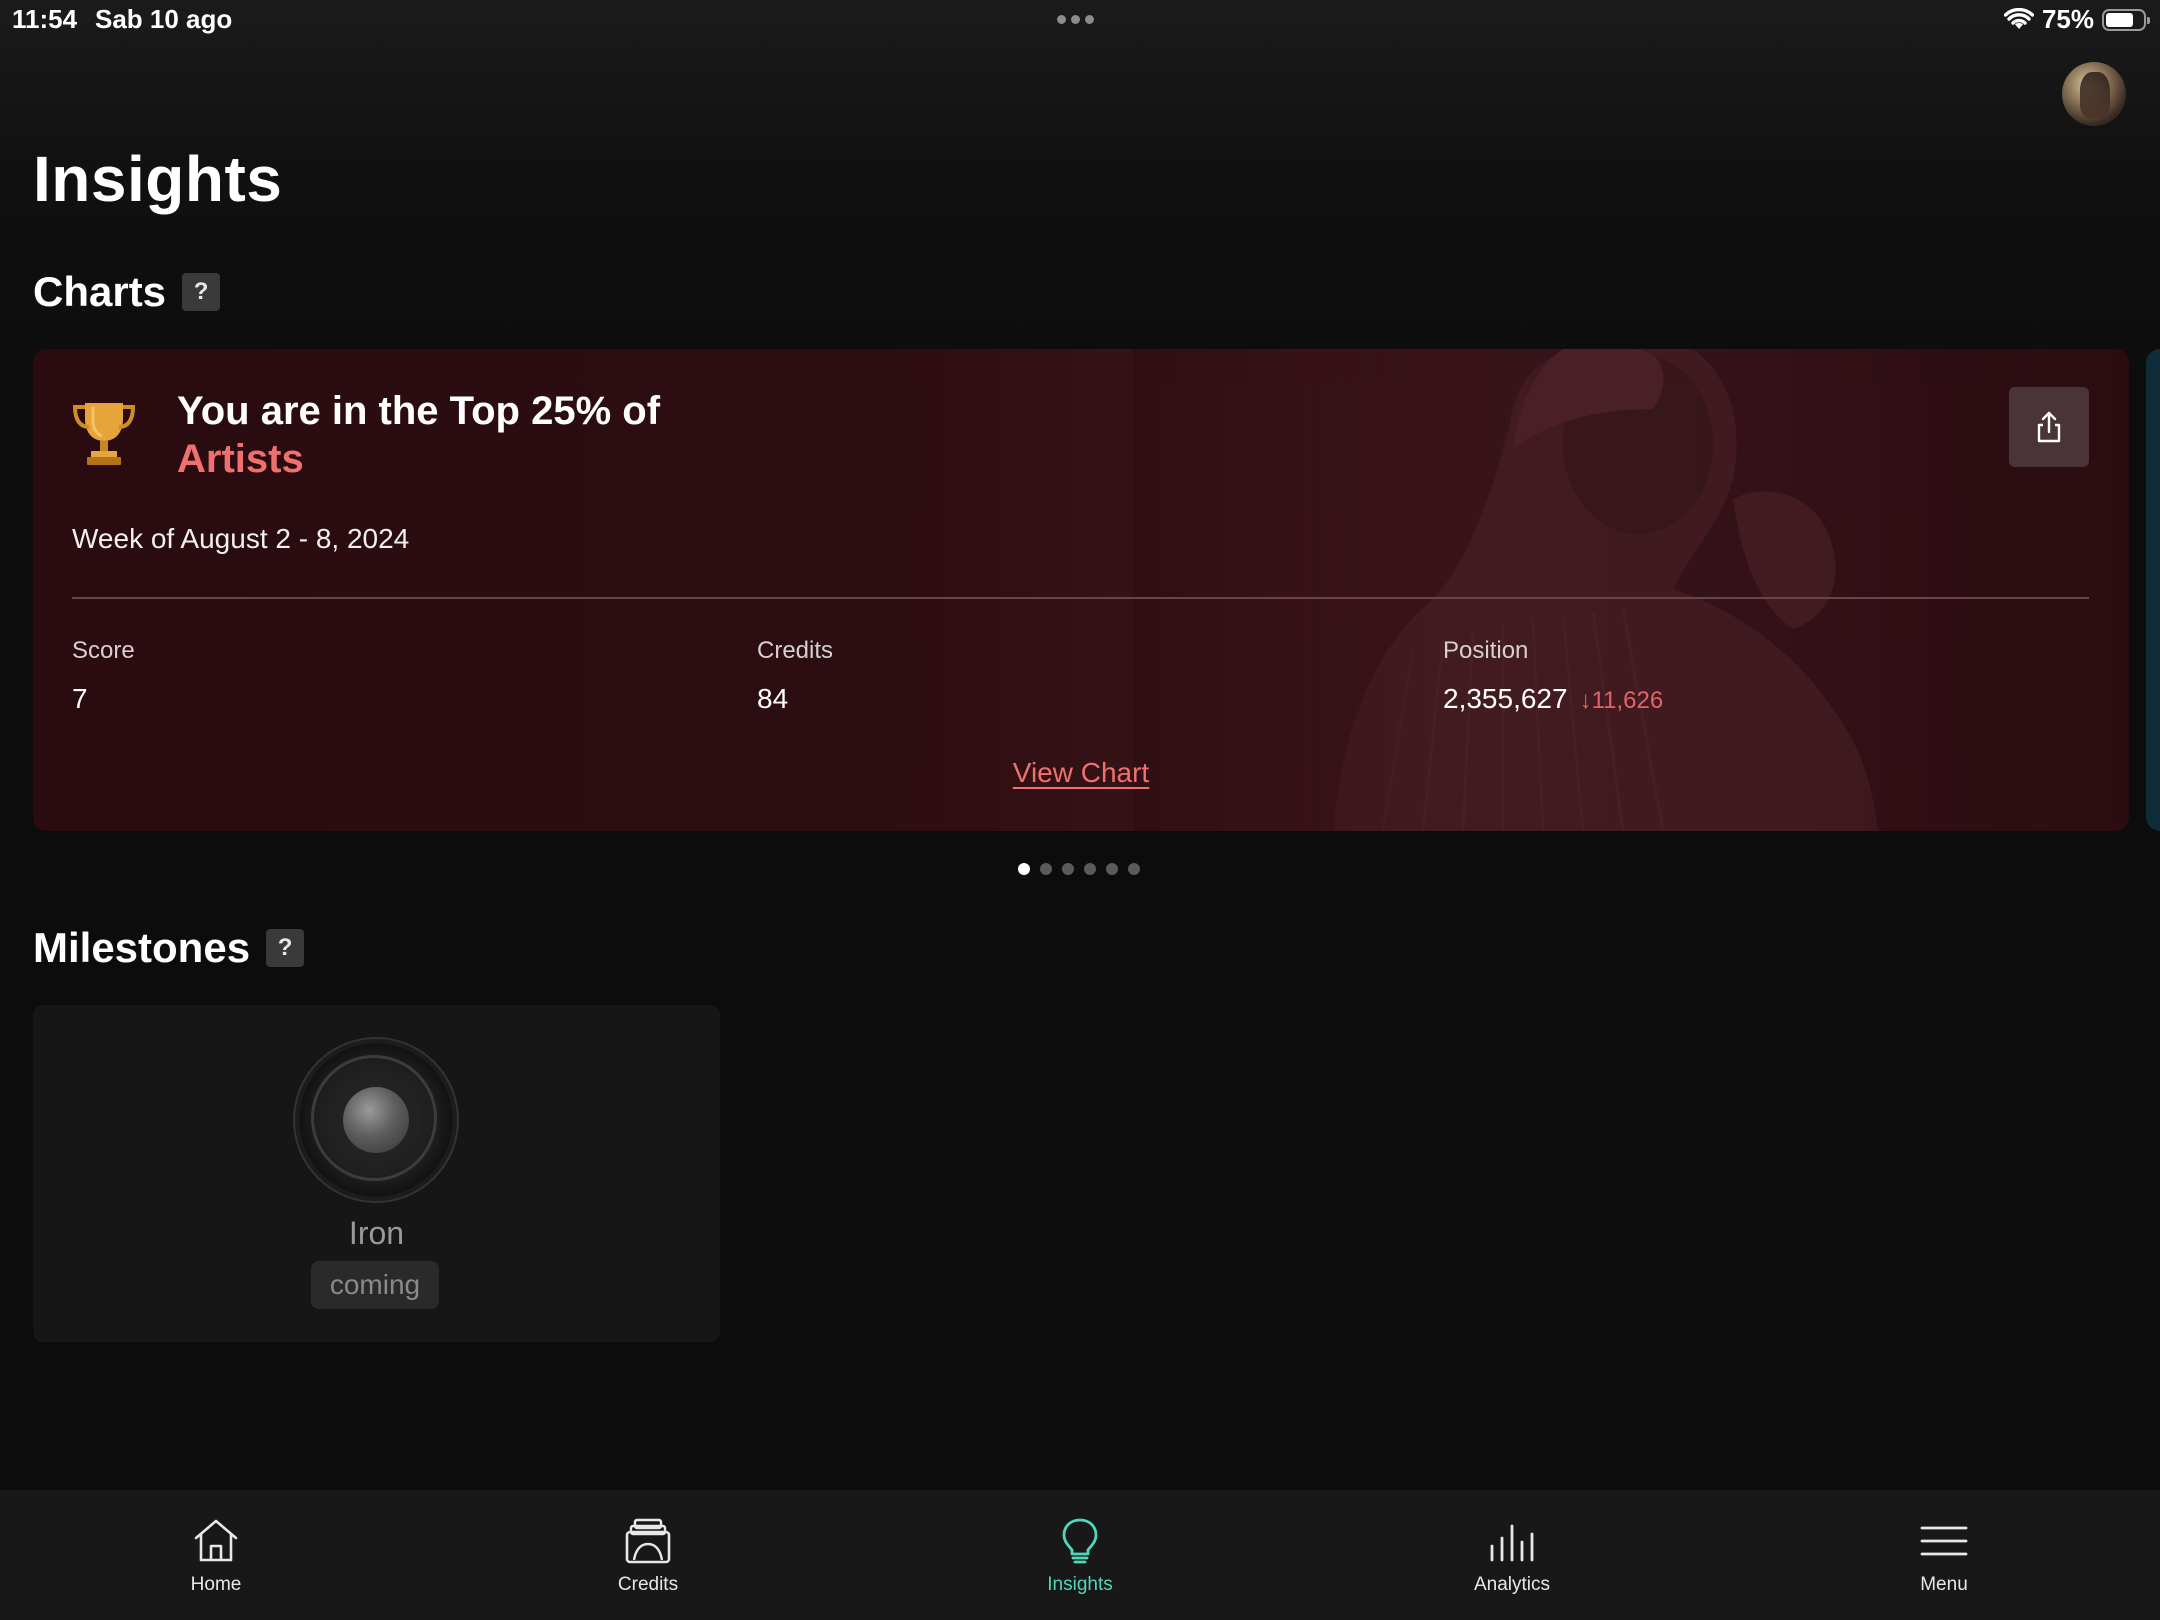  I want to click on week-range: Week of August 2 - 8, 2024, so click(241, 538).